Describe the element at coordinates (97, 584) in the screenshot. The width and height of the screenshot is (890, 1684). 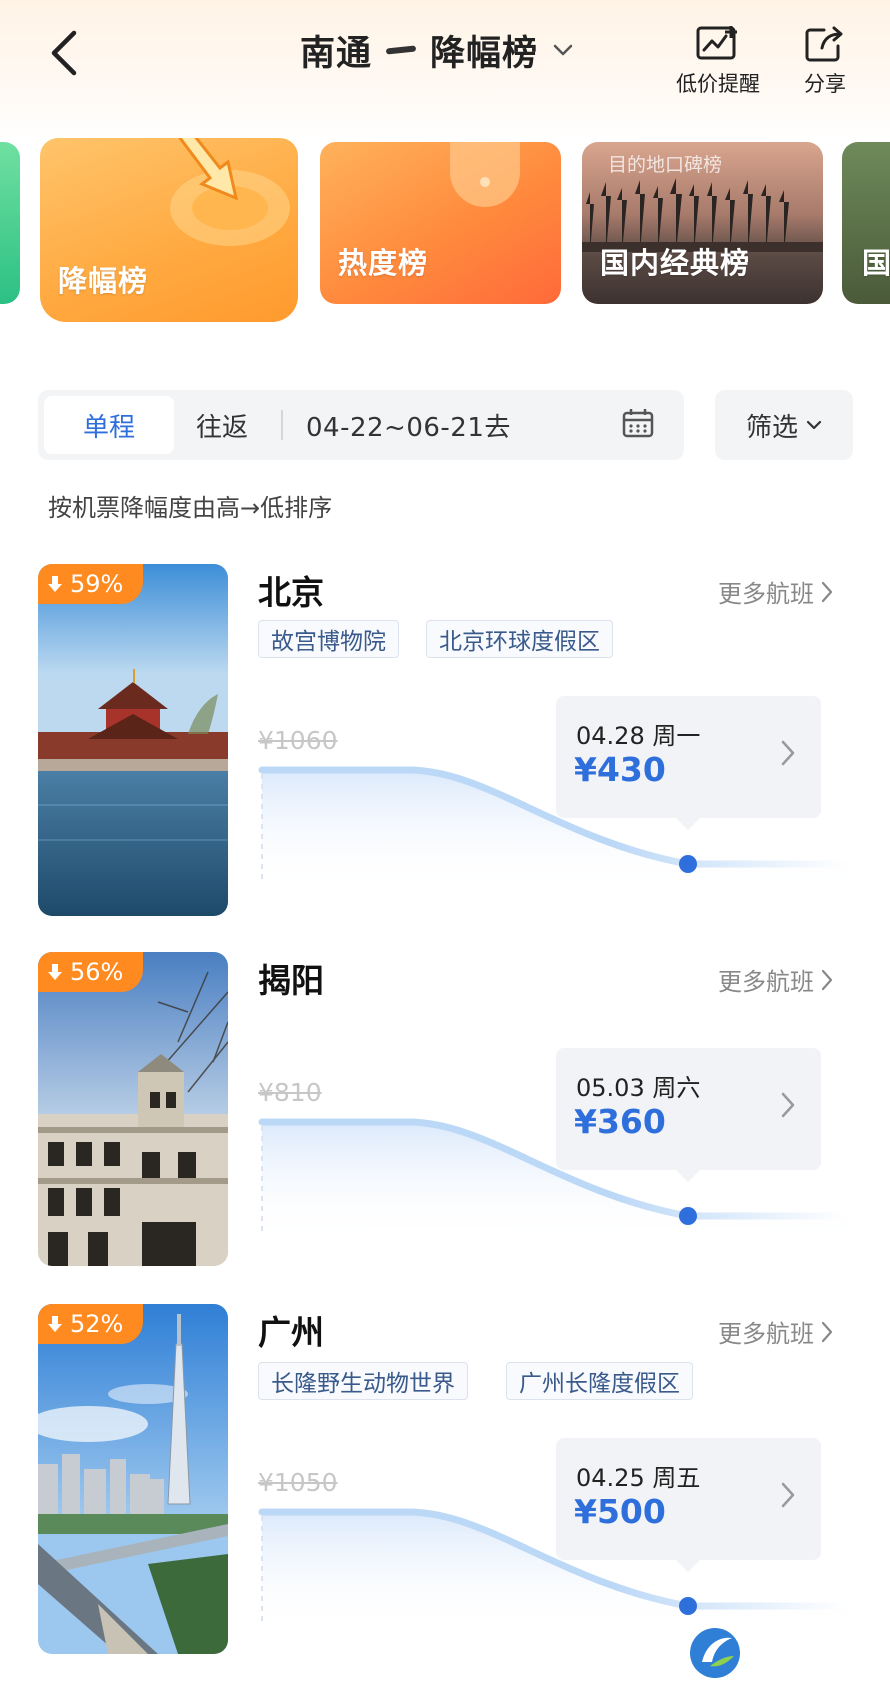
I see `drop-percent: 59%` at that location.